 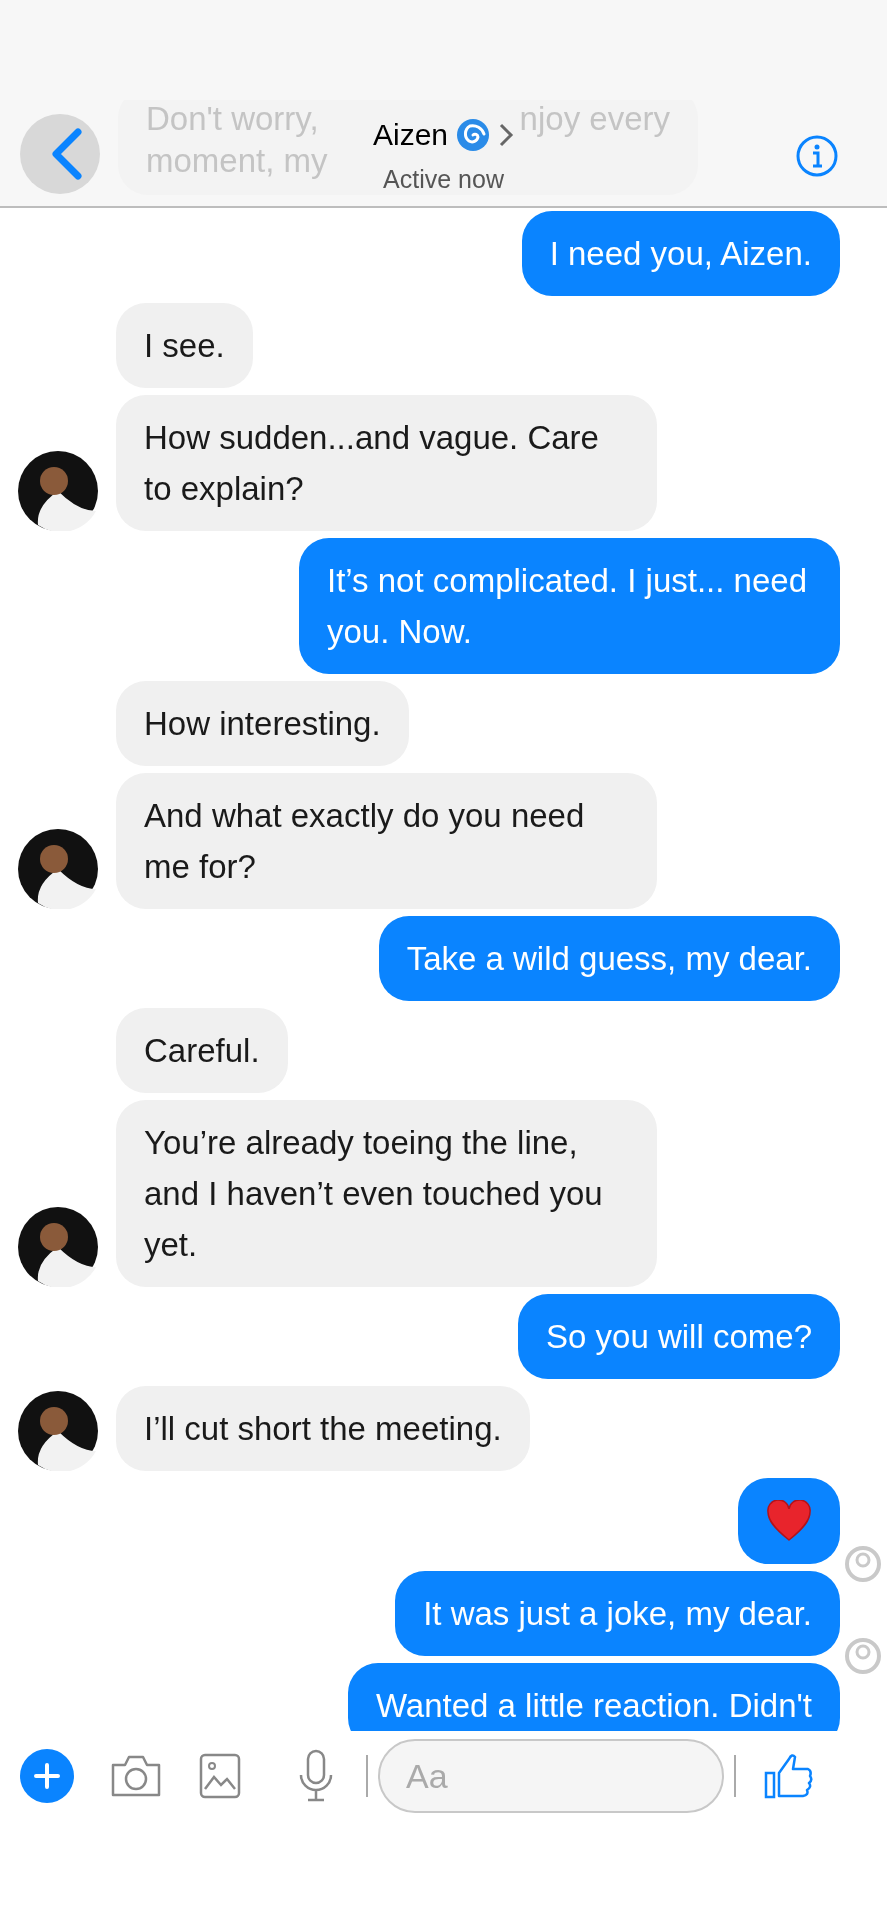 What do you see at coordinates (680, 254) in the screenshot?
I see `message-text: I need you, Aizen.` at bounding box center [680, 254].